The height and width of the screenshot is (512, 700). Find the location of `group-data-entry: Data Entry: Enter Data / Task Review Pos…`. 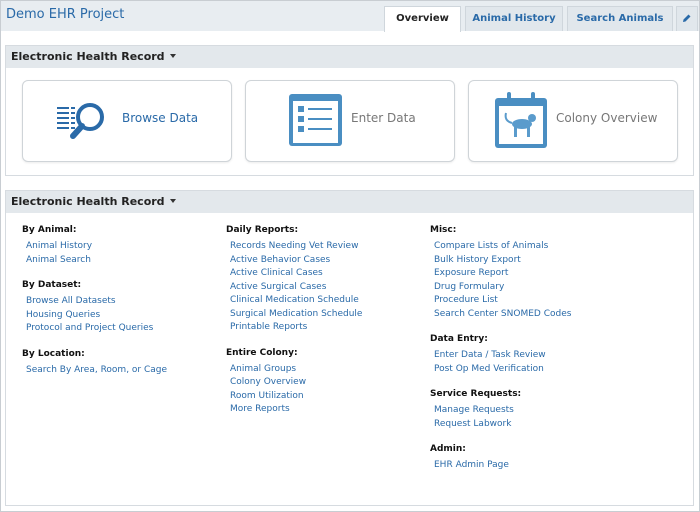

group-data-entry: Data Entry: Enter Data / Task Review Pos… is located at coordinates (500, 355).